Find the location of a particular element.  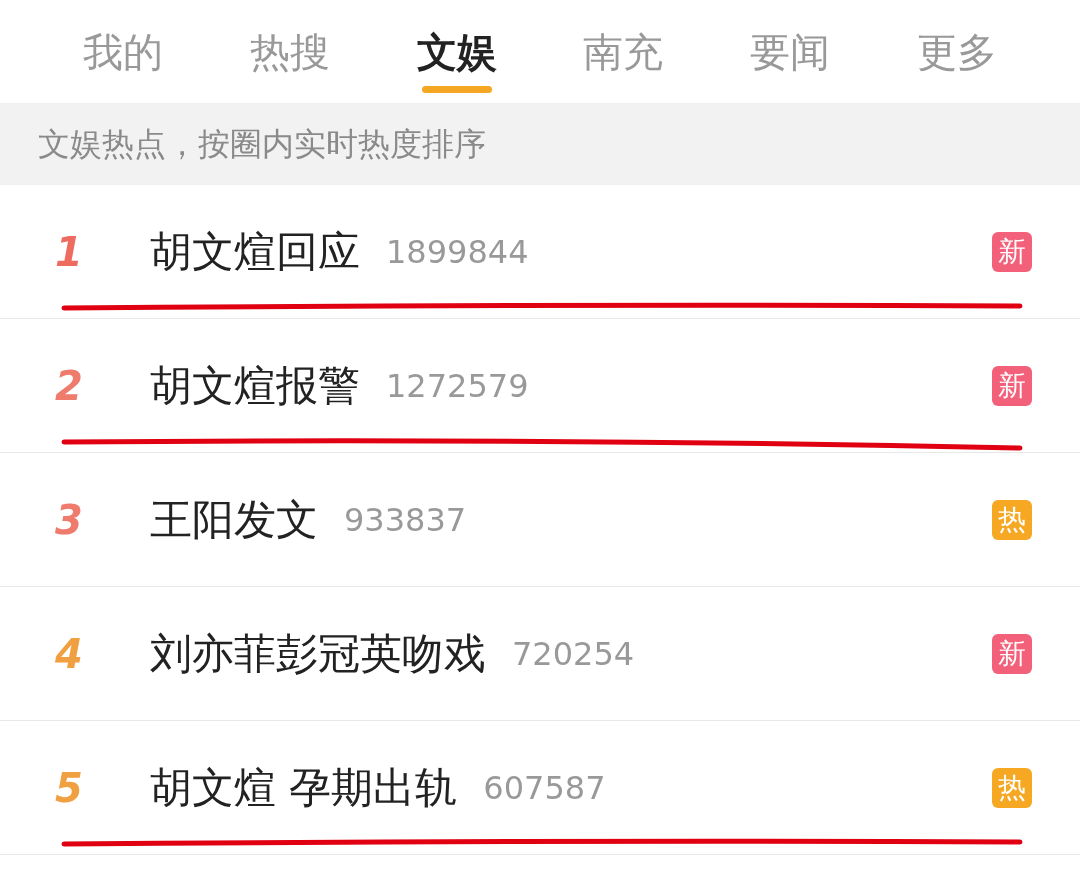

topic-title: 胡文煊 孕期出轨 is located at coordinates (304, 787).